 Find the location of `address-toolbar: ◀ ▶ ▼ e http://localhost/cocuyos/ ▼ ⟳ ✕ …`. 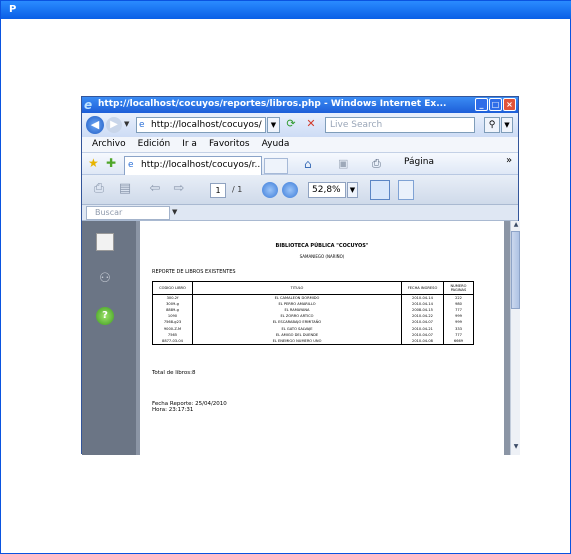

address-toolbar: ◀ ▶ ▼ e http://localhost/cocuyos/ ▼ ⟳ ✕ … is located at coordinates (300, 125).